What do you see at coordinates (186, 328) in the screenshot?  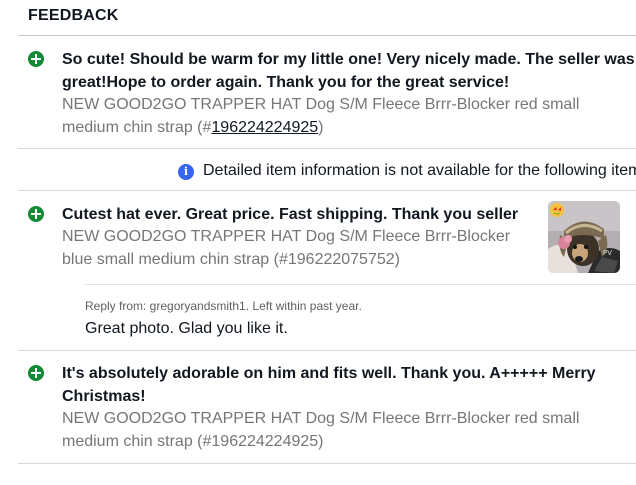 I see `seller-reply-text: Great photo. Glad you like it.` at bounding box center [186, 328].